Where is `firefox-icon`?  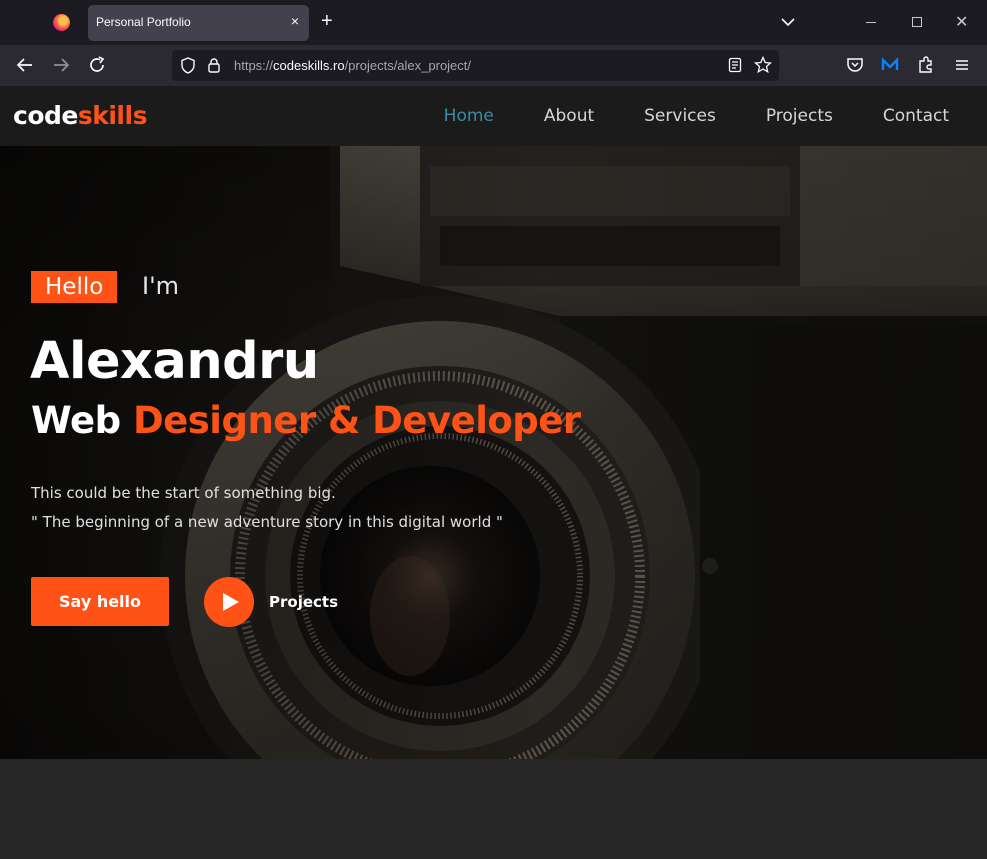 firefox-icon is located at coordinates (61, 22).